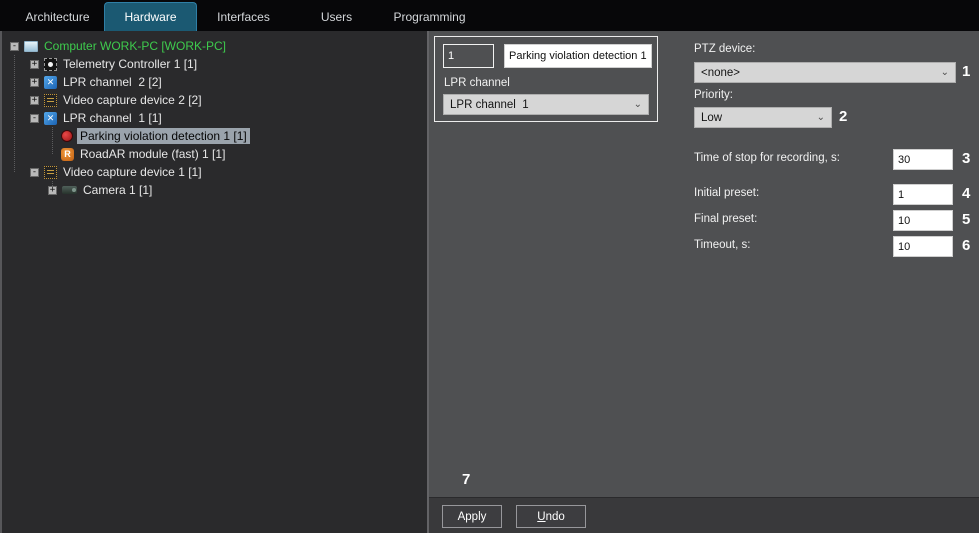  Describe the element at coordinates (727, 193) in the screenshot. I see `initial-preset-label: Initial preset:` at that location.